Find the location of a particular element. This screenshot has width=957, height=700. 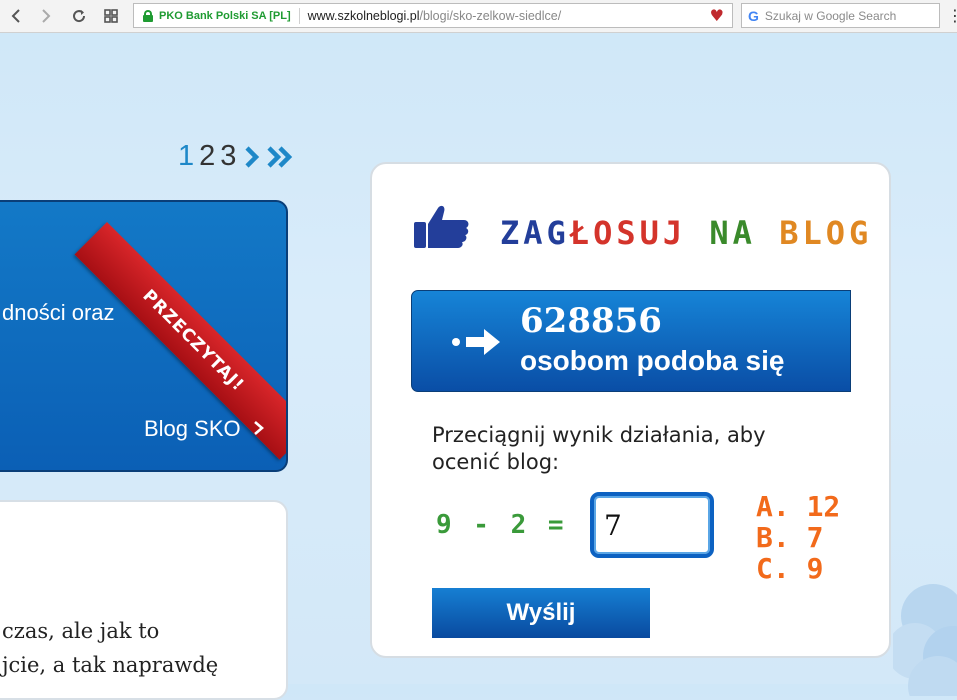

vote-title-part-1: ZAG is located at coordinates (535, 233).